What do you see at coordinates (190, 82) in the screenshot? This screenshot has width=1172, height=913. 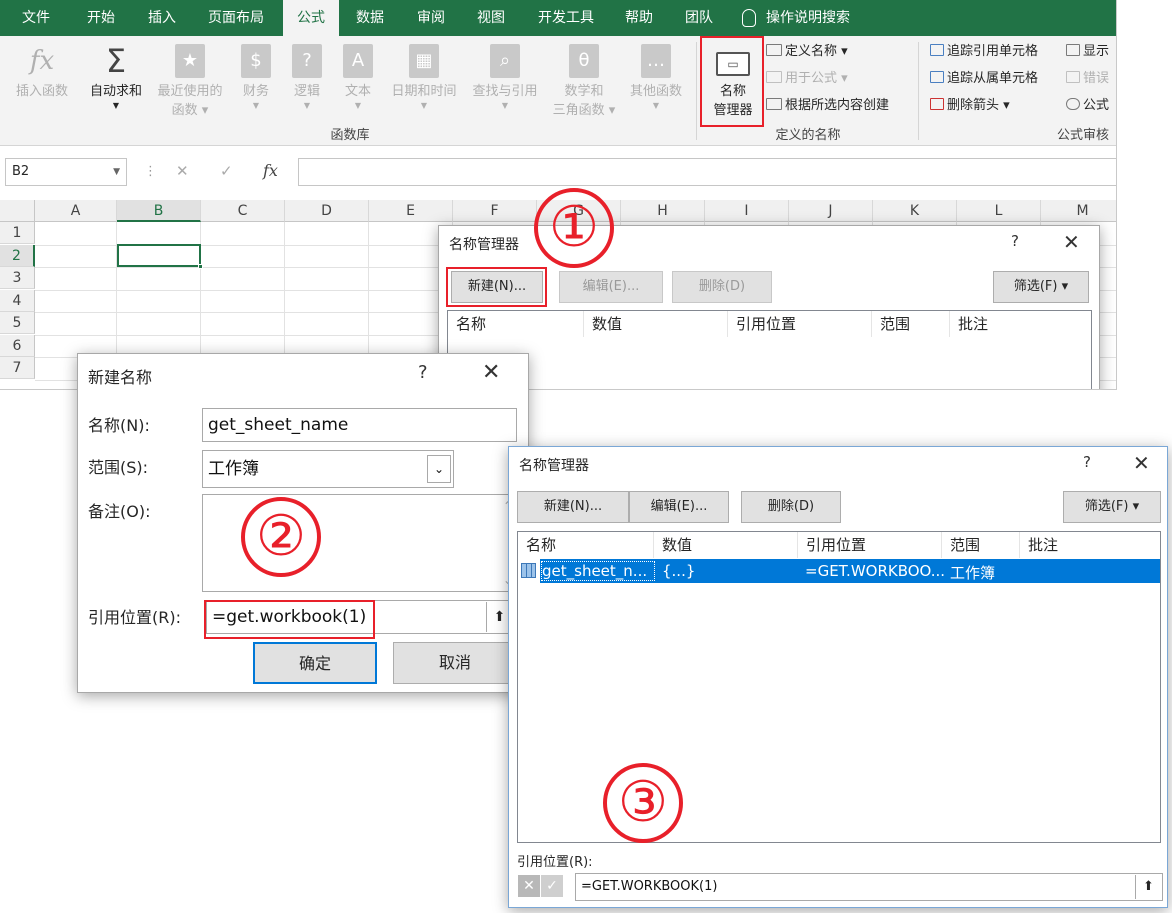 I see `recently-used-button: ★ 最近使用的 函数 ▾` at bounding box center [190, 82].